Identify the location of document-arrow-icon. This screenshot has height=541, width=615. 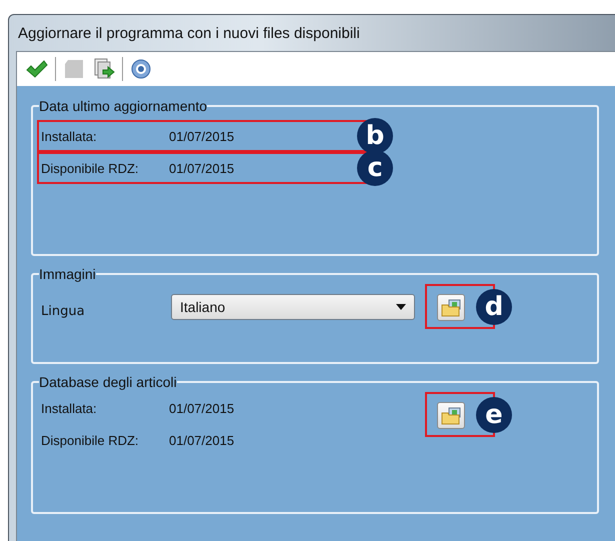
(104, 69).